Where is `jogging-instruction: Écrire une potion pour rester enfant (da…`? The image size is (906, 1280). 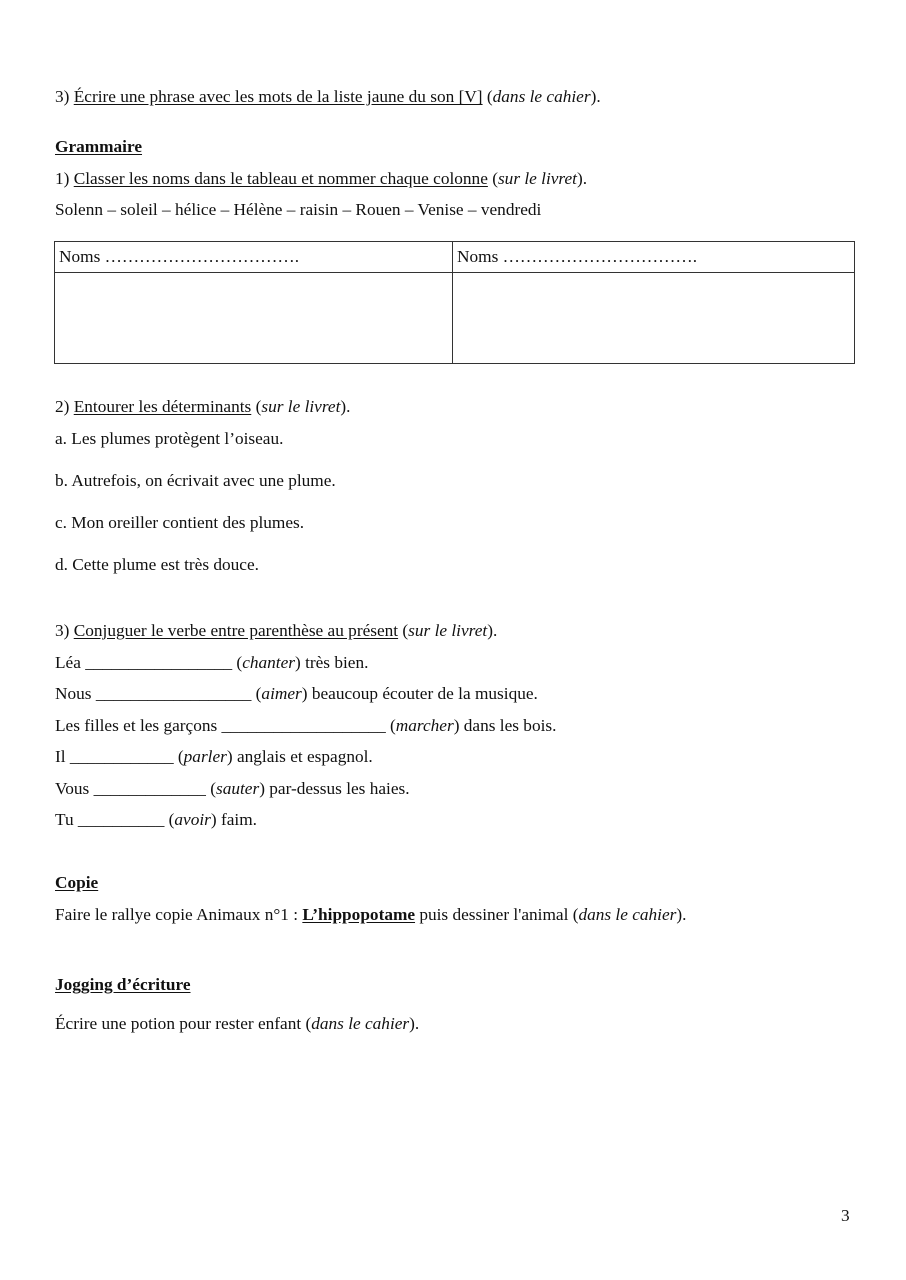 jogging-instruction: Écrire une potion pour rester enfant (da… is located at coordinates (237, 1024).